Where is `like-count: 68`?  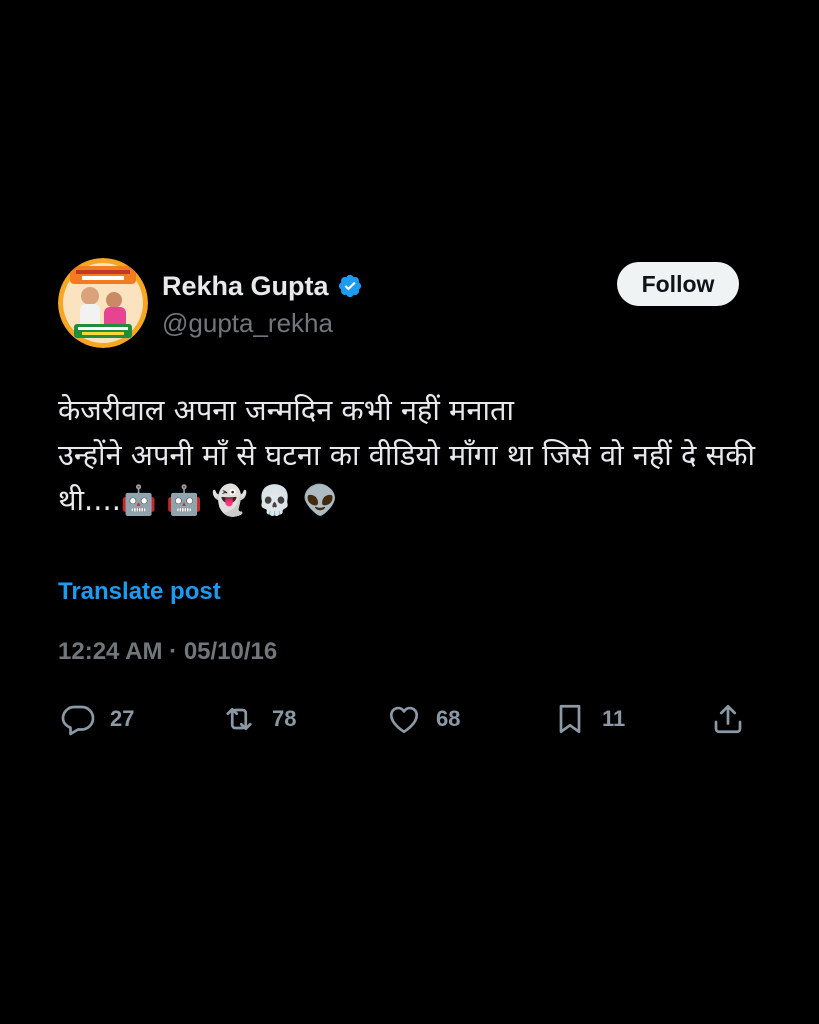
like-count: 68 is located at coordinates (448, 718).